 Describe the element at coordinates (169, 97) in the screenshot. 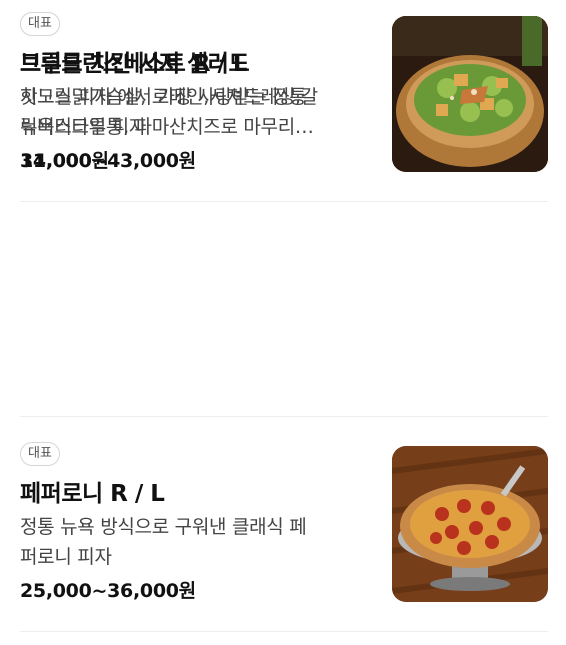

I see `description-line: 핫그릴닭가슴살, 로메인,시져드레싱,갈` at that location.